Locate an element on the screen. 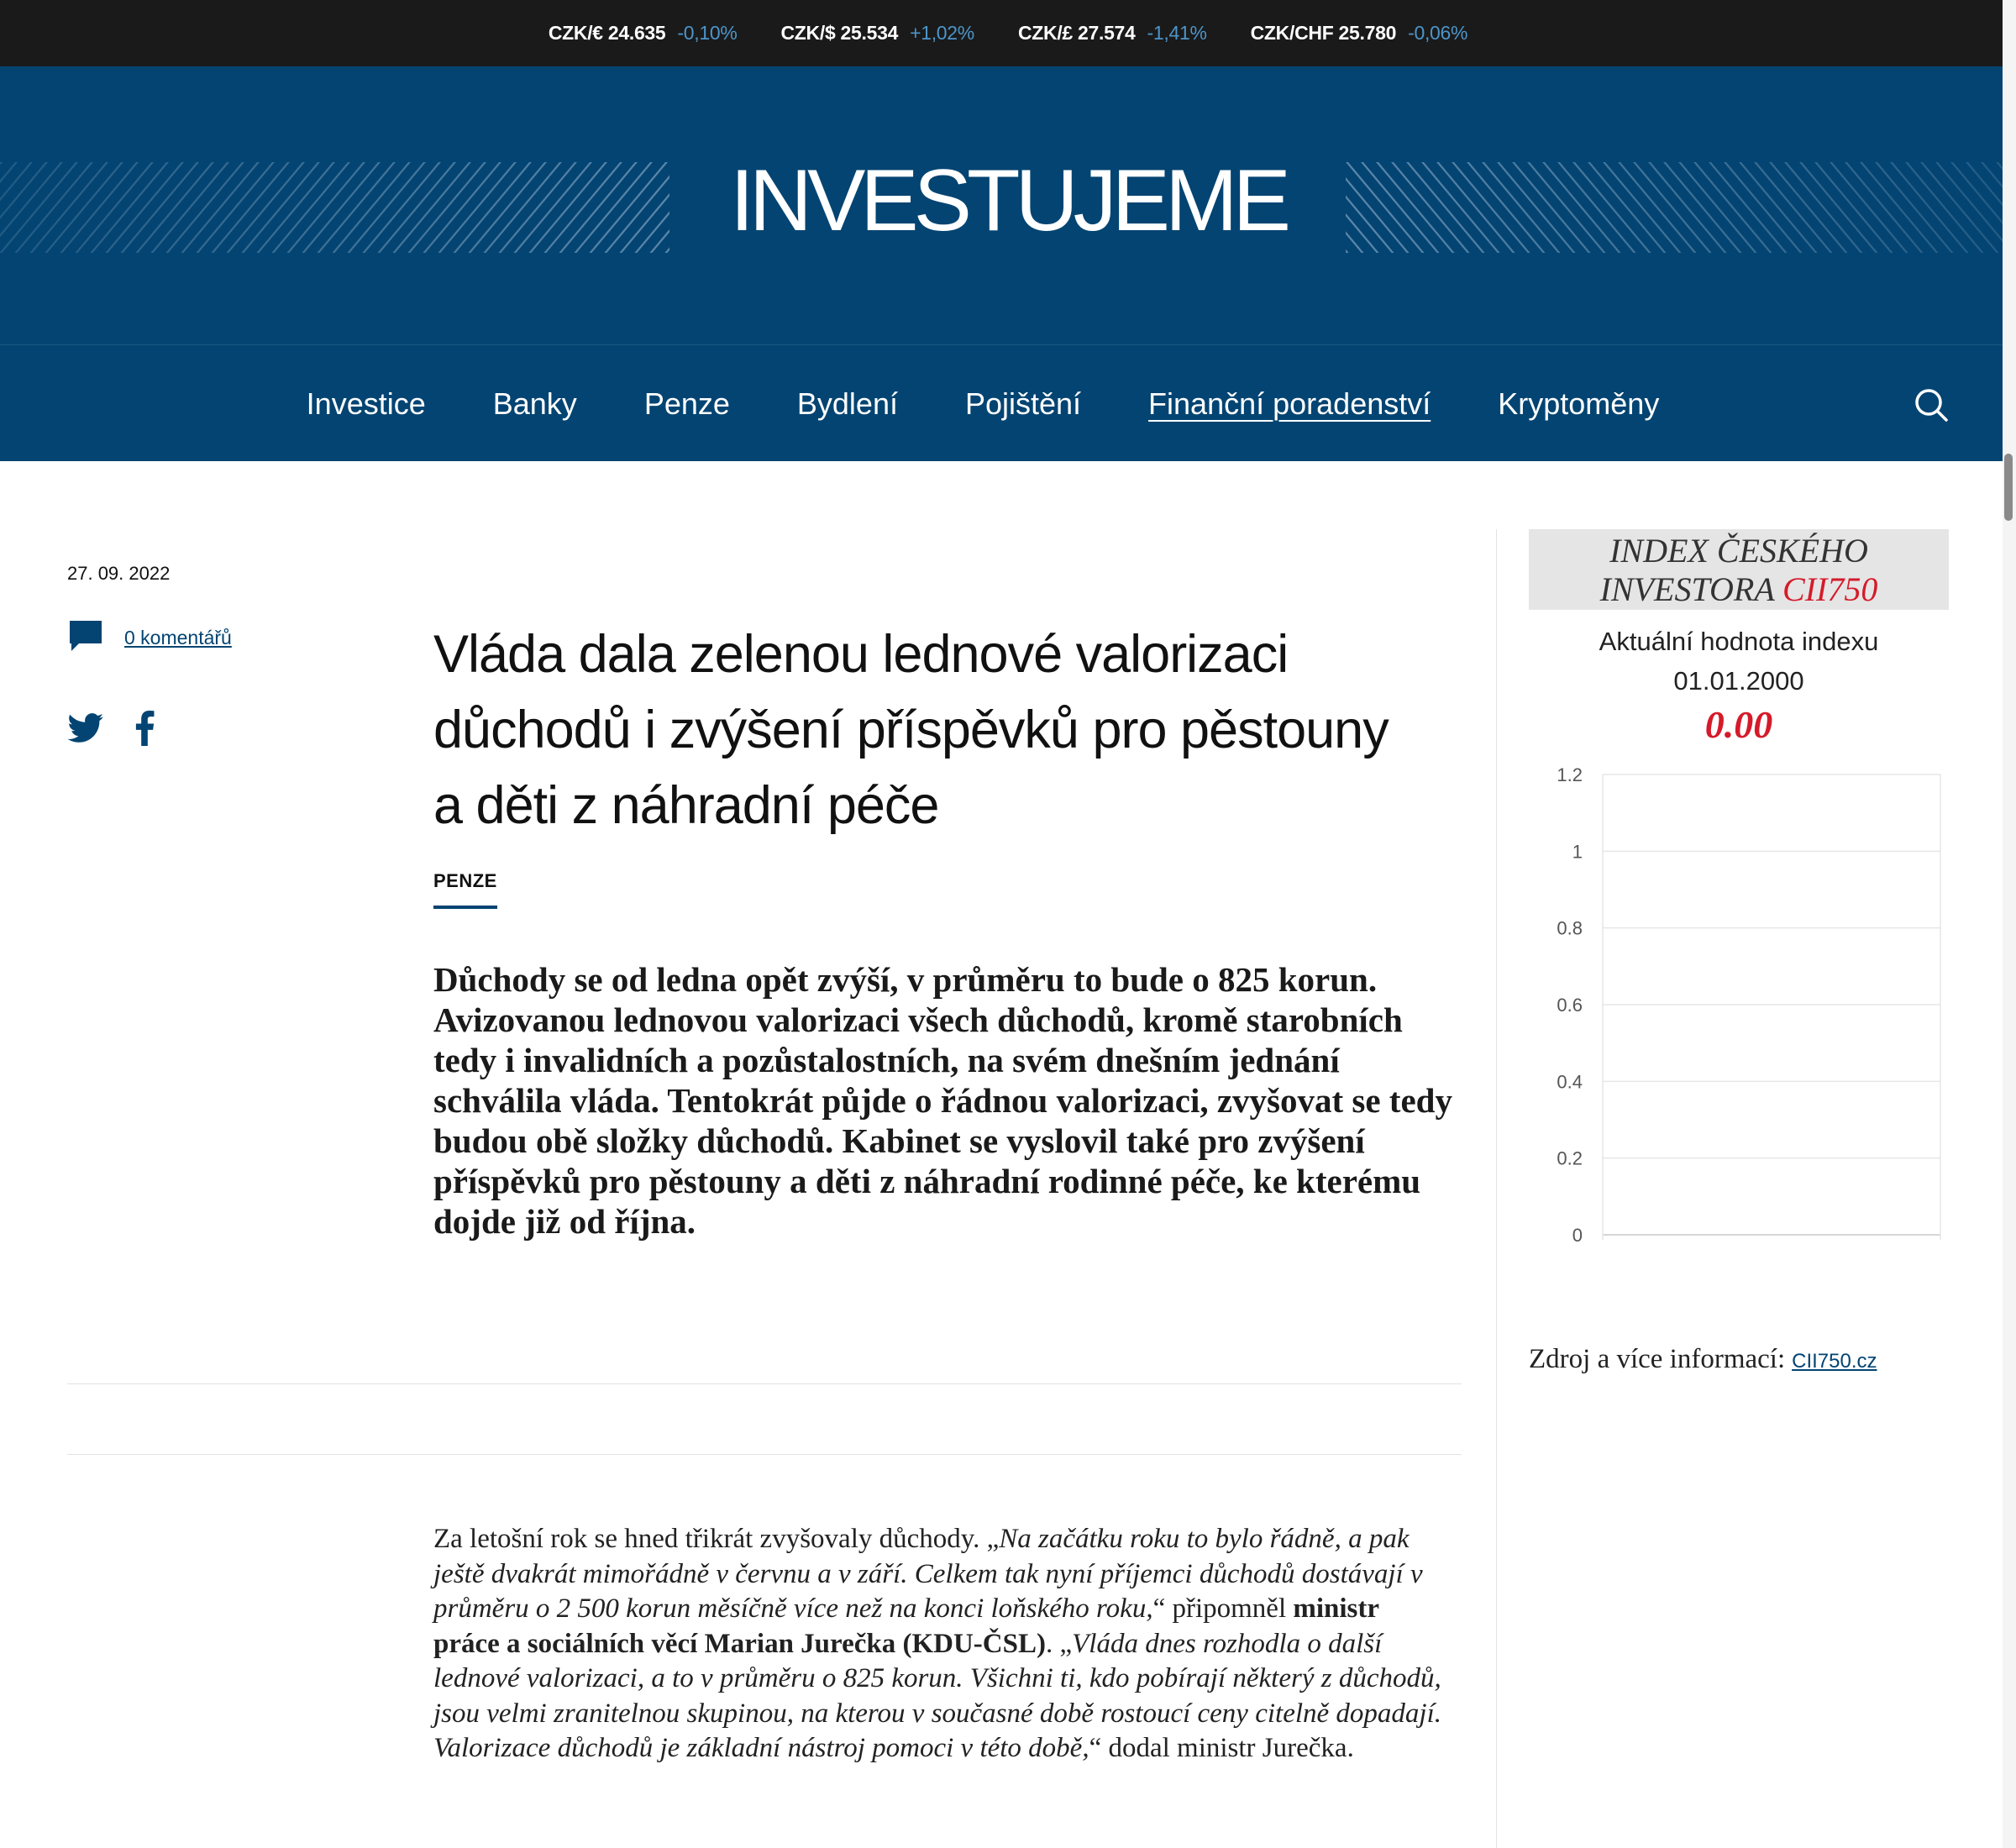  index-code: CII750 is located at coordinates (1830, 589).